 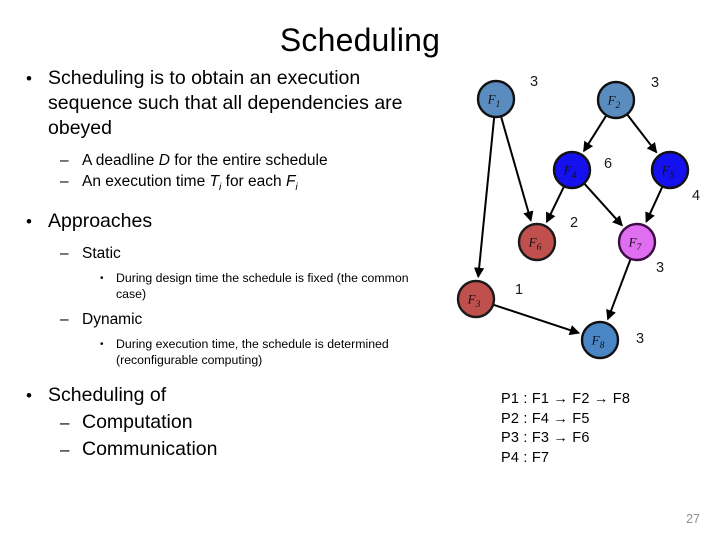 What do you see at coordinates (555, 205) in the screenshot?
I see `graph-edge-f4-to-f6` at bounding box center [555, 205].